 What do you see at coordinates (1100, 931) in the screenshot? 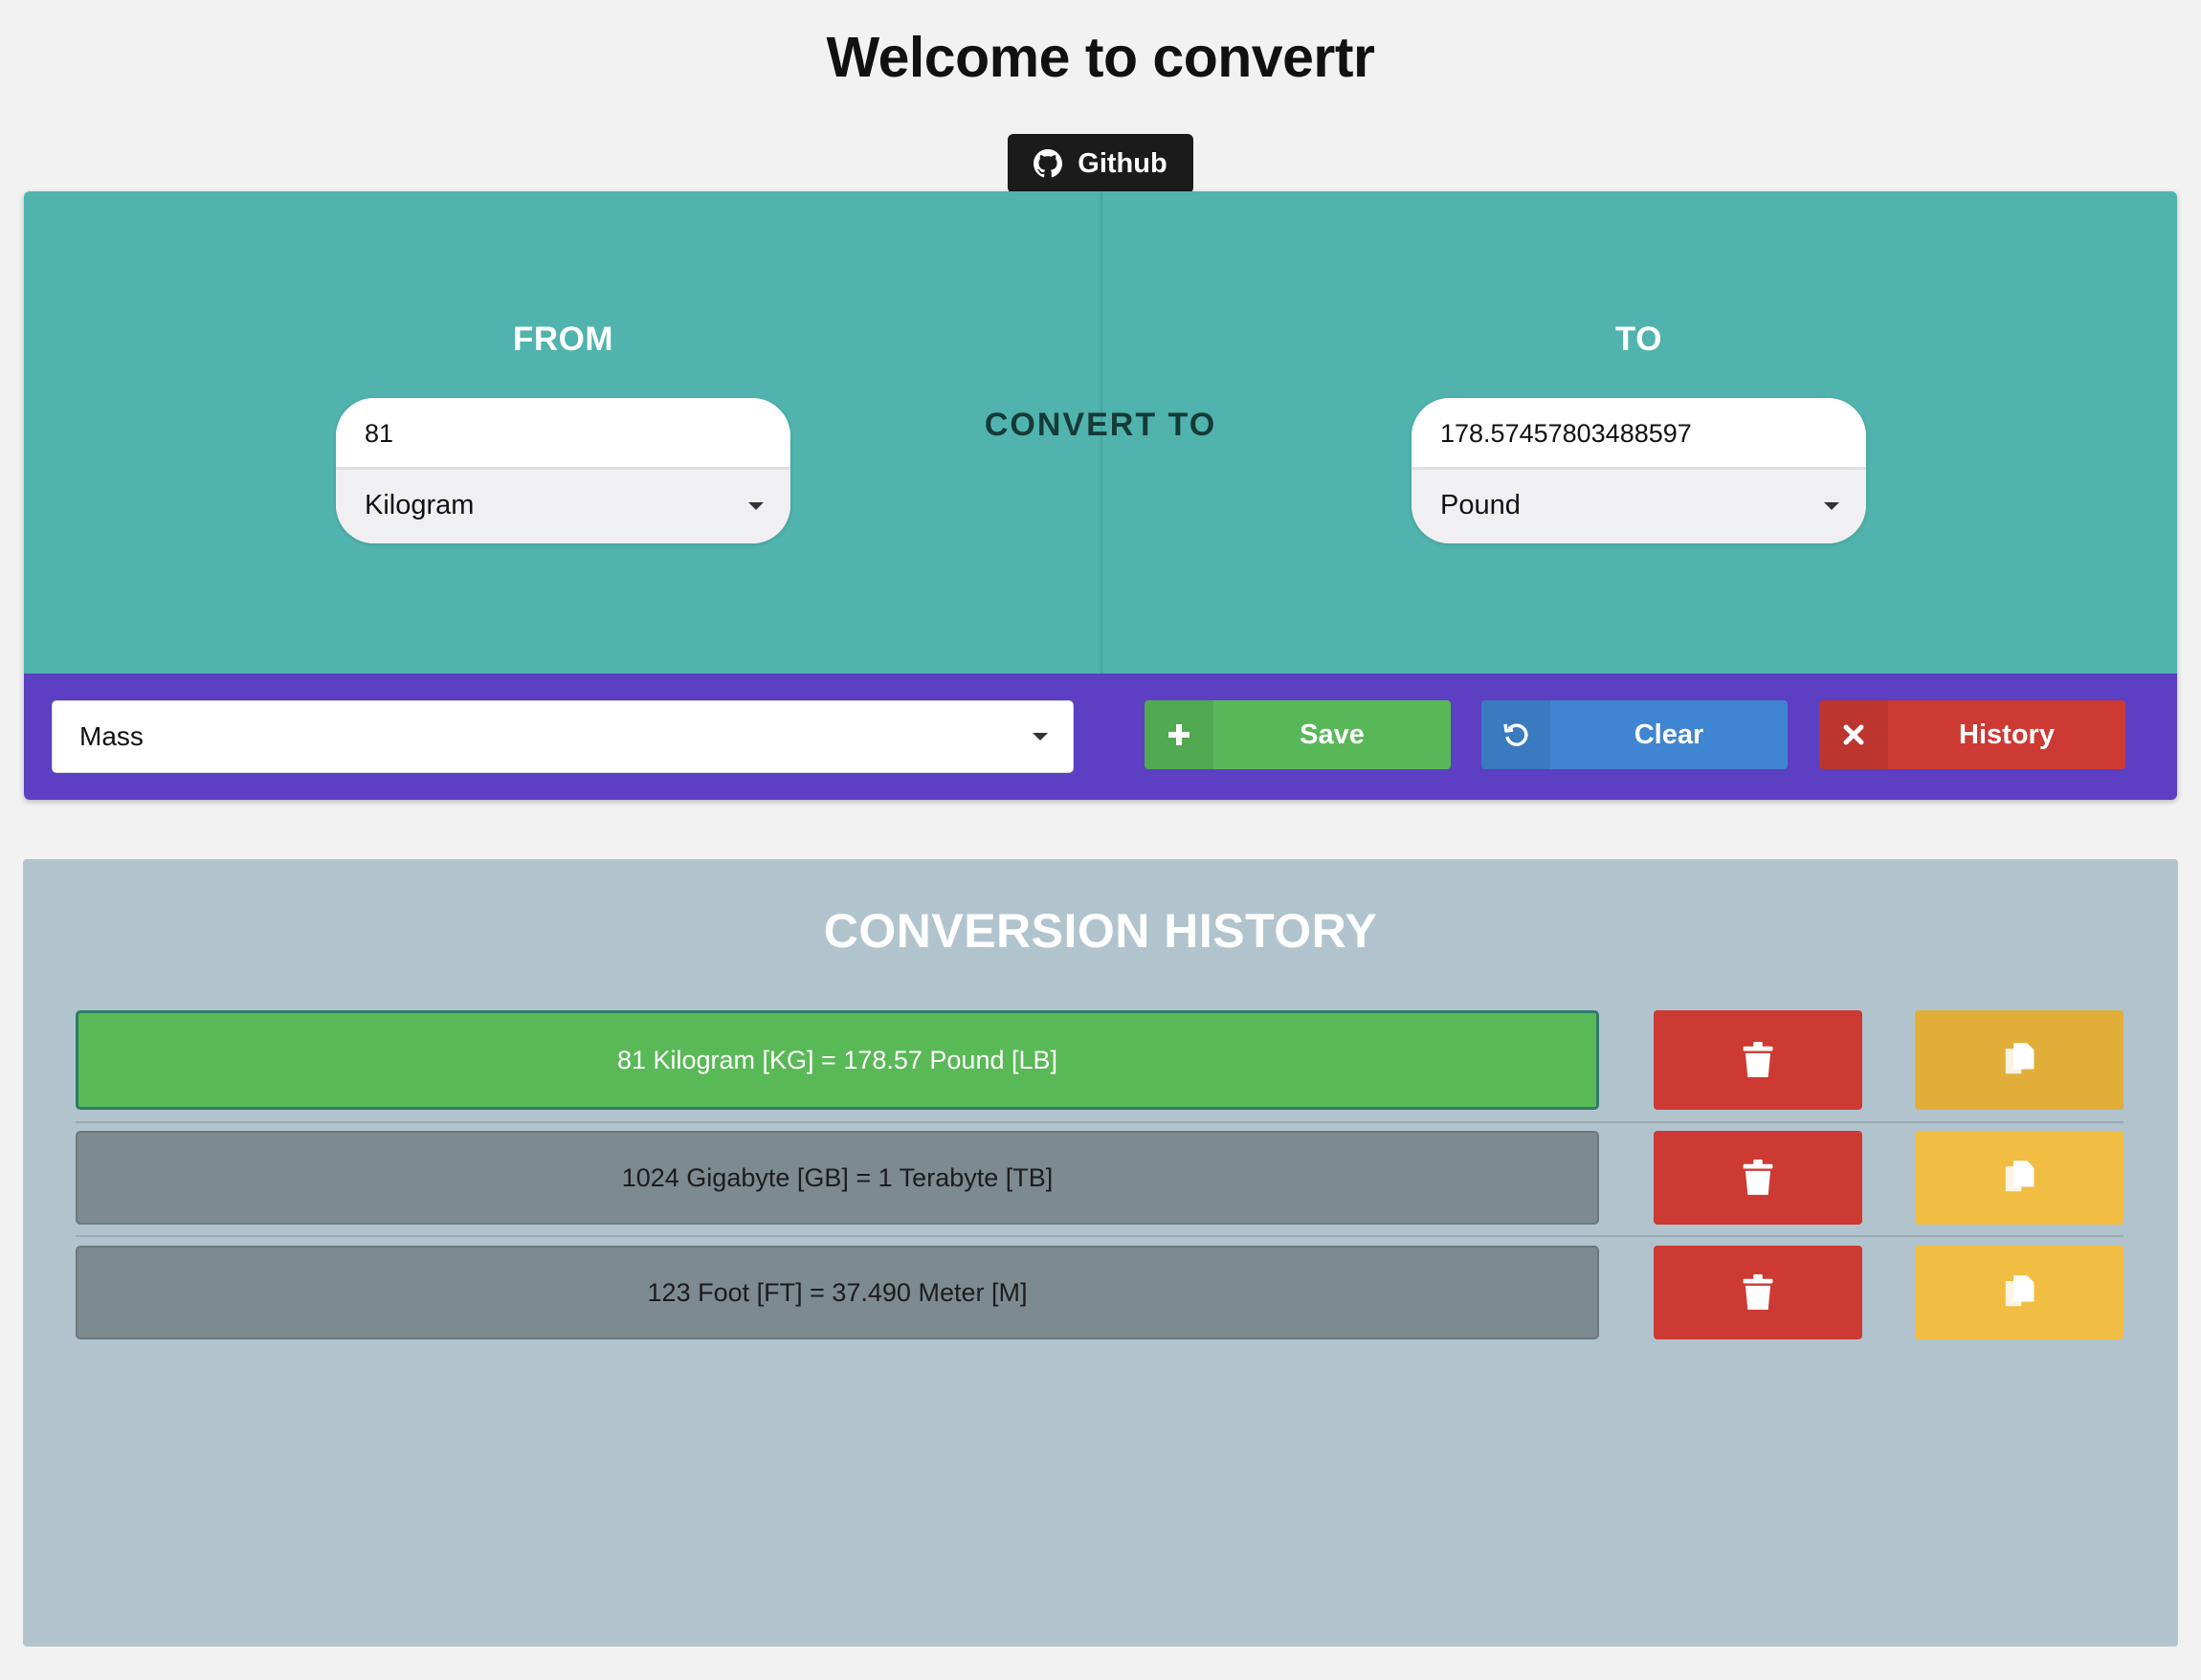
I see `history-title: CONVERSION HISTORY` at bounding box center [1100, 931].